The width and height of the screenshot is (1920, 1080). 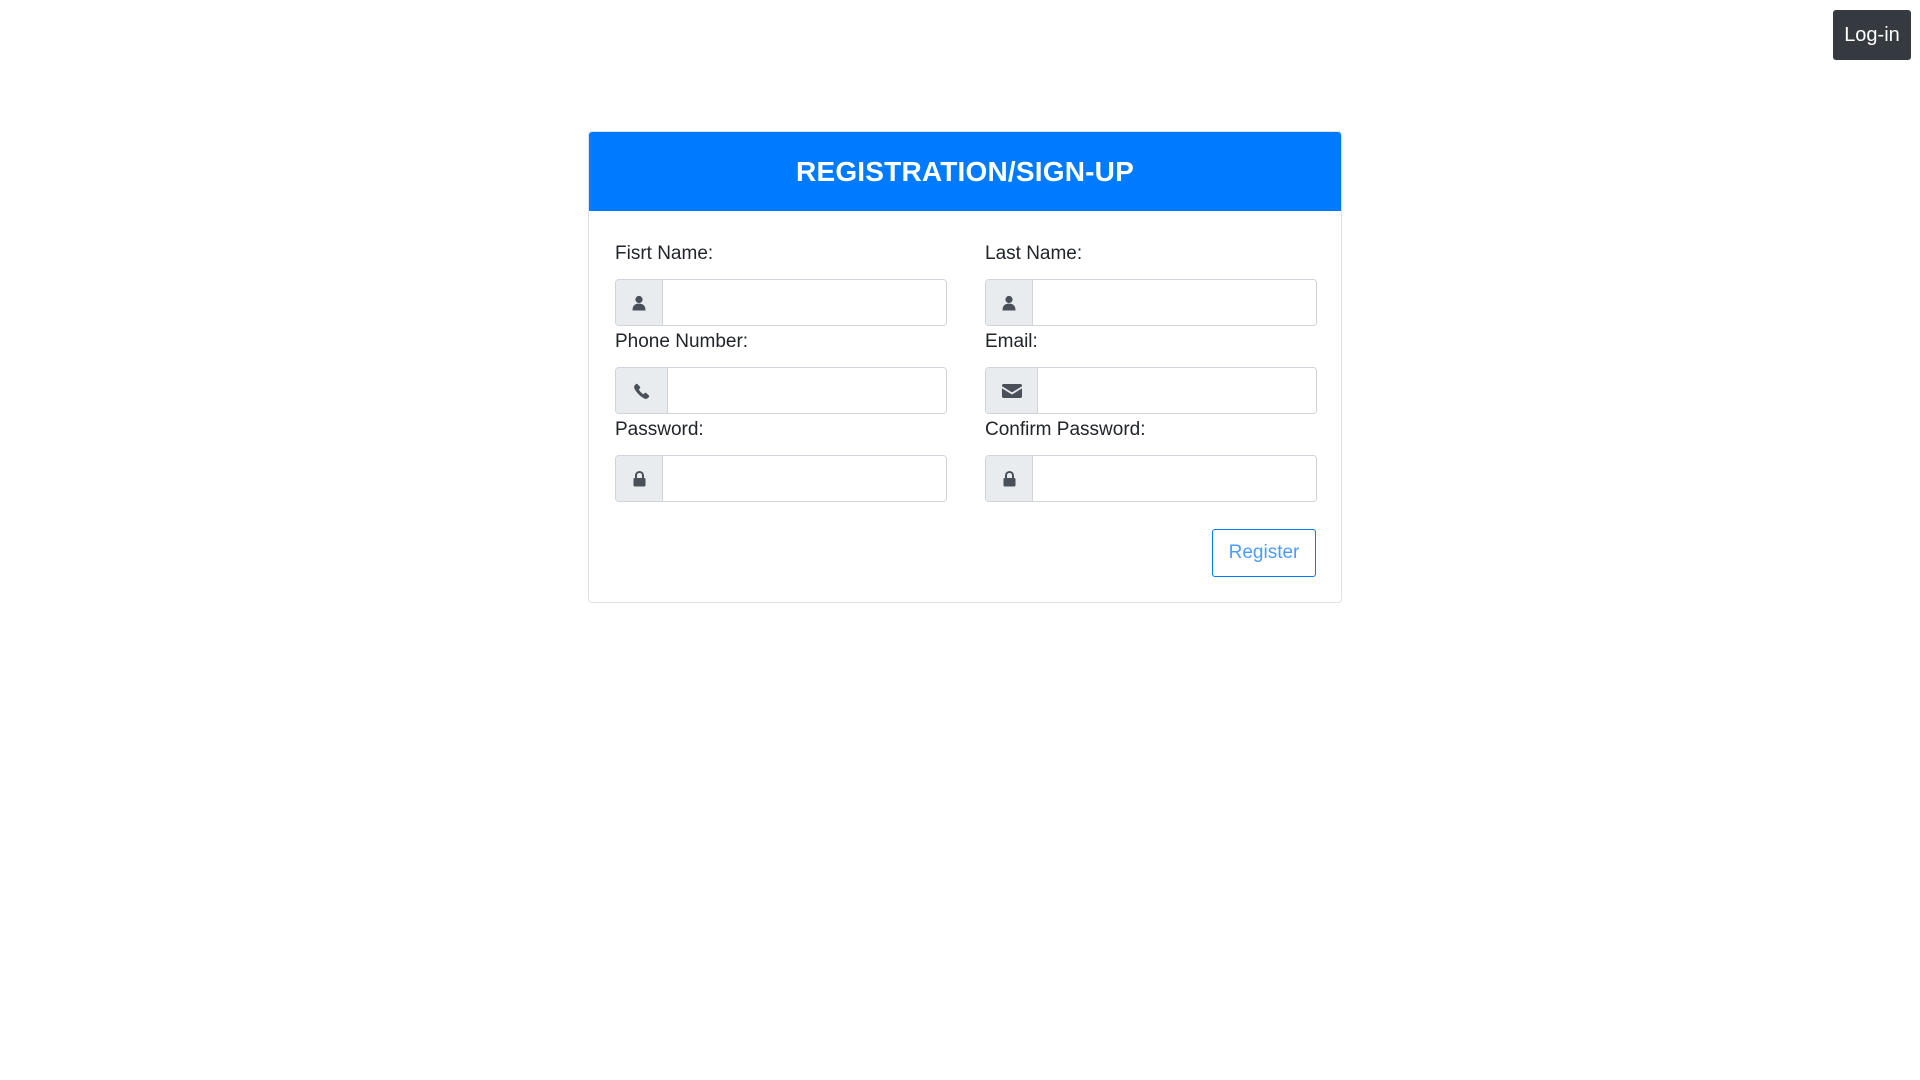 What do you see at coordinates (664, 253) in the screenshot?
I see `first-name-label: Fisrt Name:` at bounding box center [664, 253].